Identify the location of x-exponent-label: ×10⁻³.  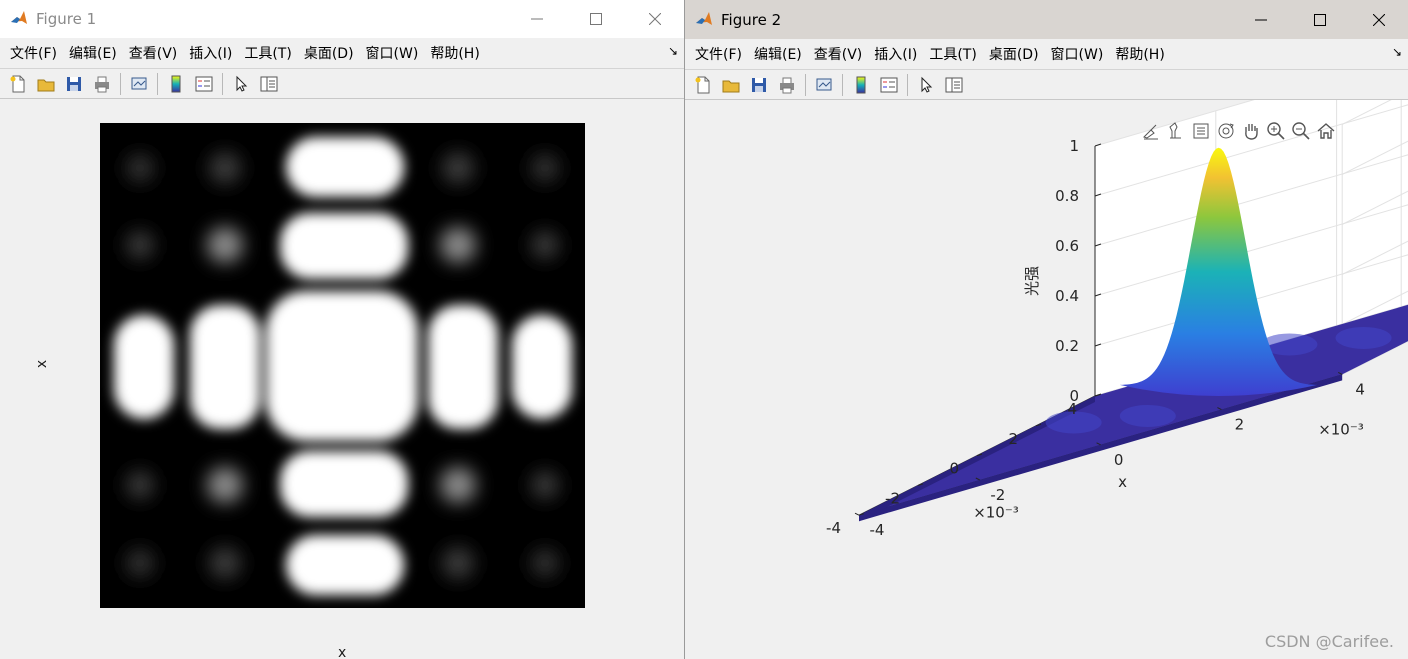
(1341, 429).